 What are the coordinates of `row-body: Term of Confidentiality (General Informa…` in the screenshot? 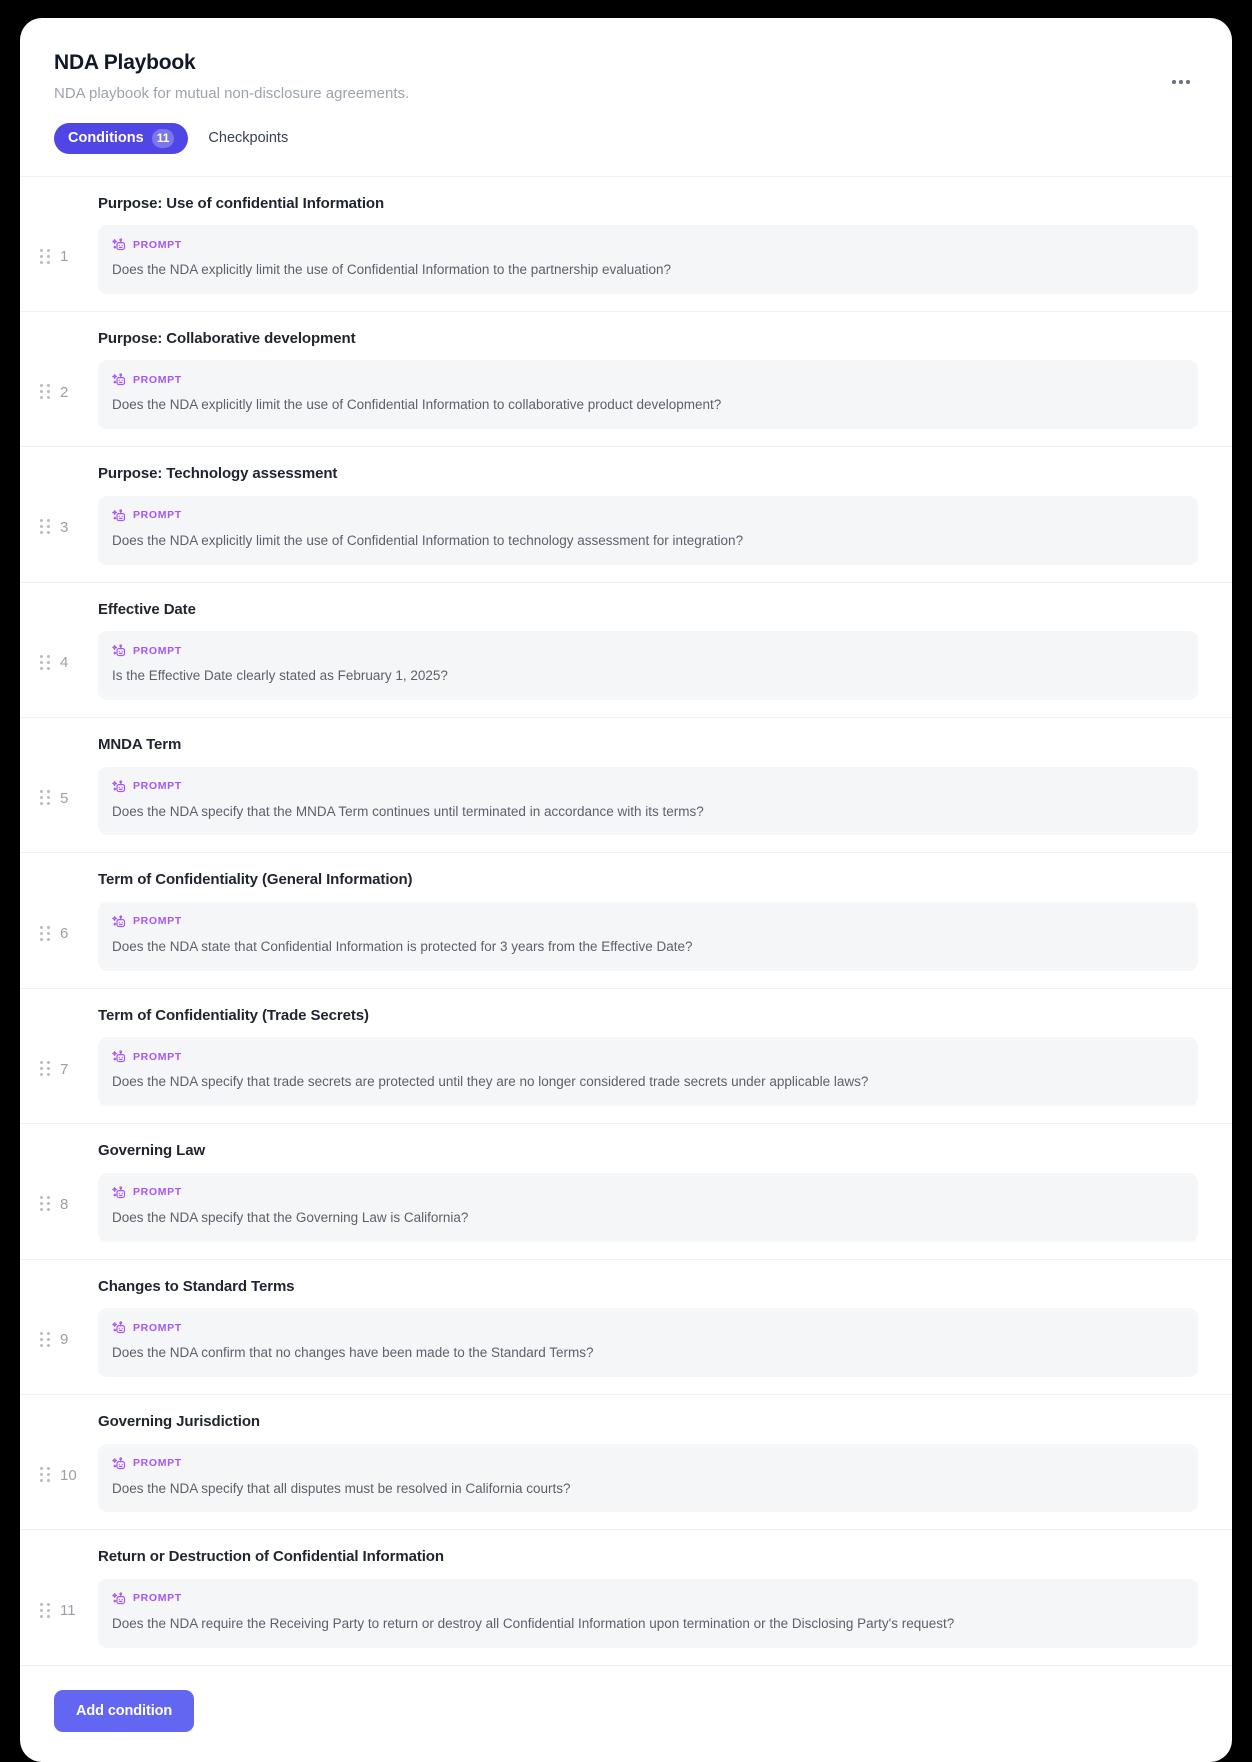 It's located at (648, 920).